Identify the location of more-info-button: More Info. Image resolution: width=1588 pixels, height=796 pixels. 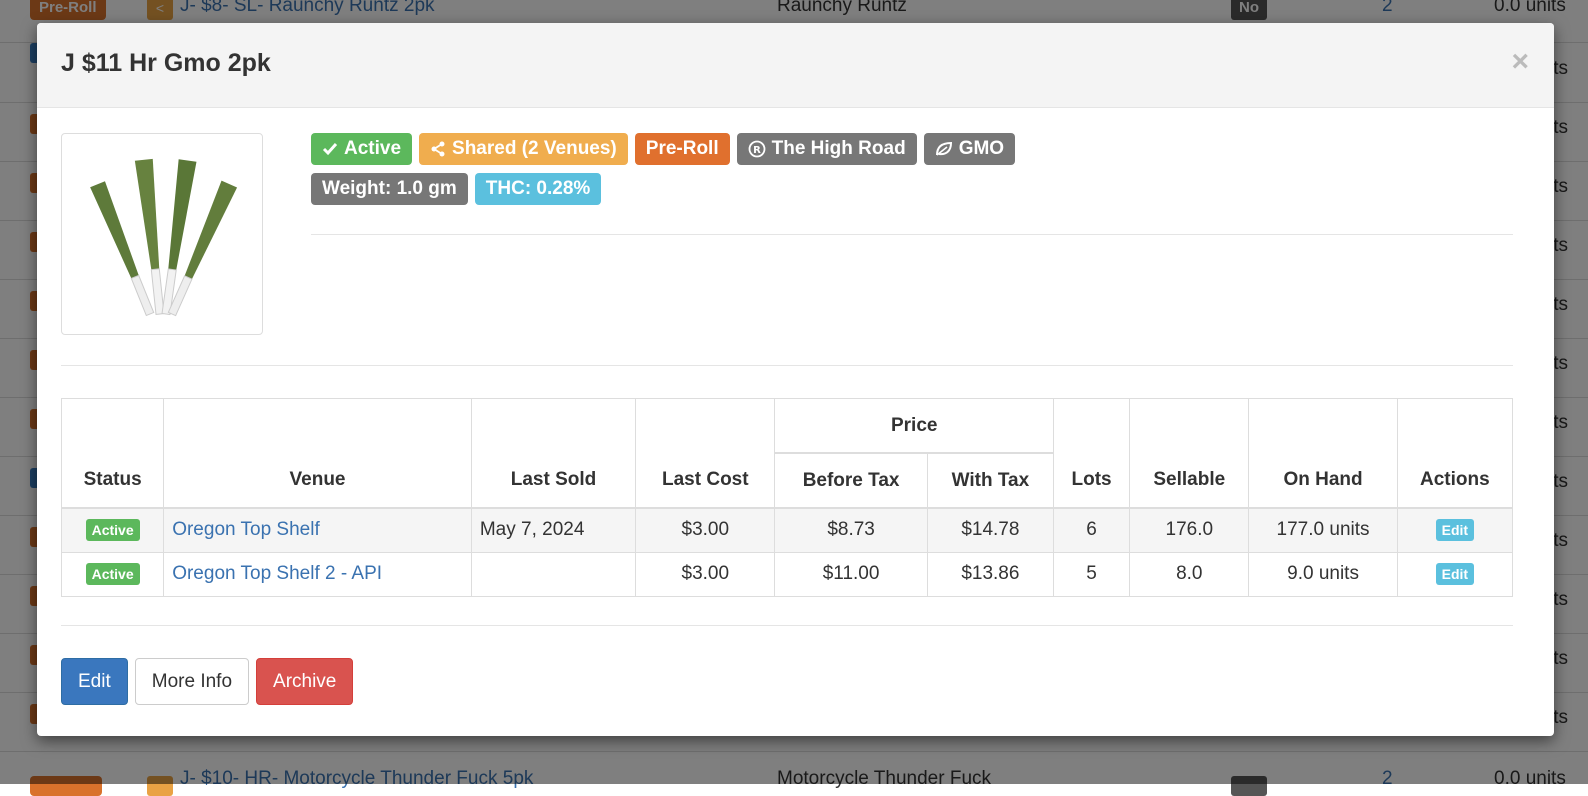
(192, 681).